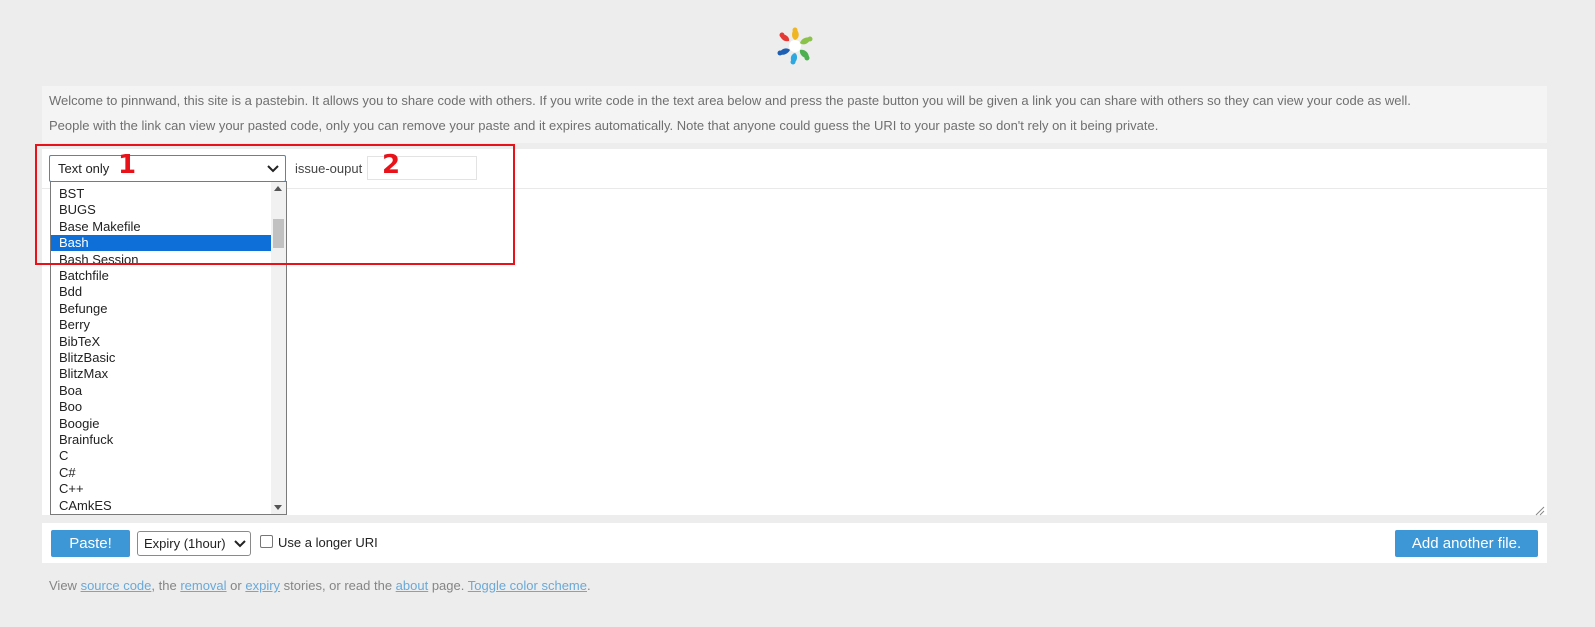  I want to click on filename-label: issue-ouput, so click(329, 168).